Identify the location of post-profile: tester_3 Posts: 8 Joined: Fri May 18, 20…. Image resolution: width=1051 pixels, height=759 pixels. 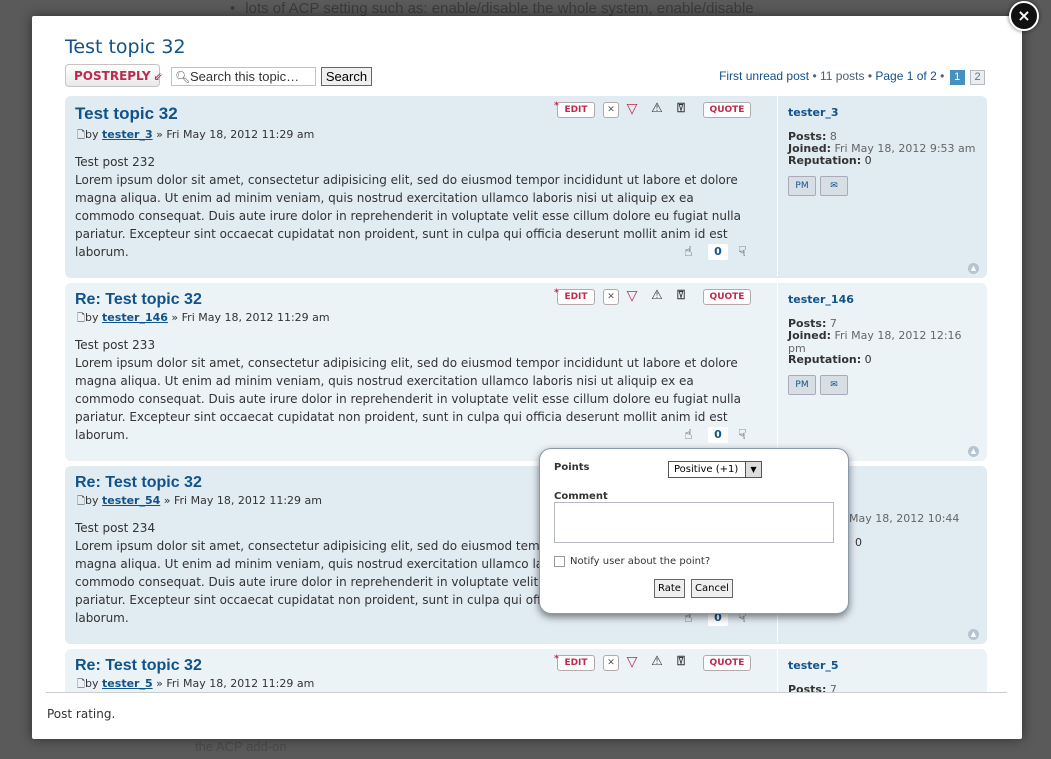
(880, 186).